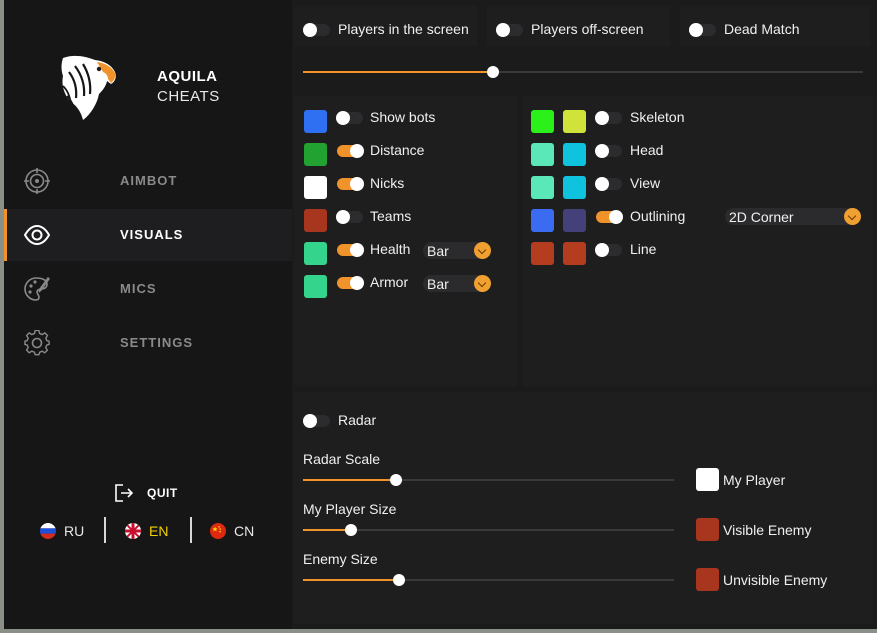 This screenshot has height=633, width=877. I want to click on toggle-panel-dead-match: Dead Match, so click(775, 26).